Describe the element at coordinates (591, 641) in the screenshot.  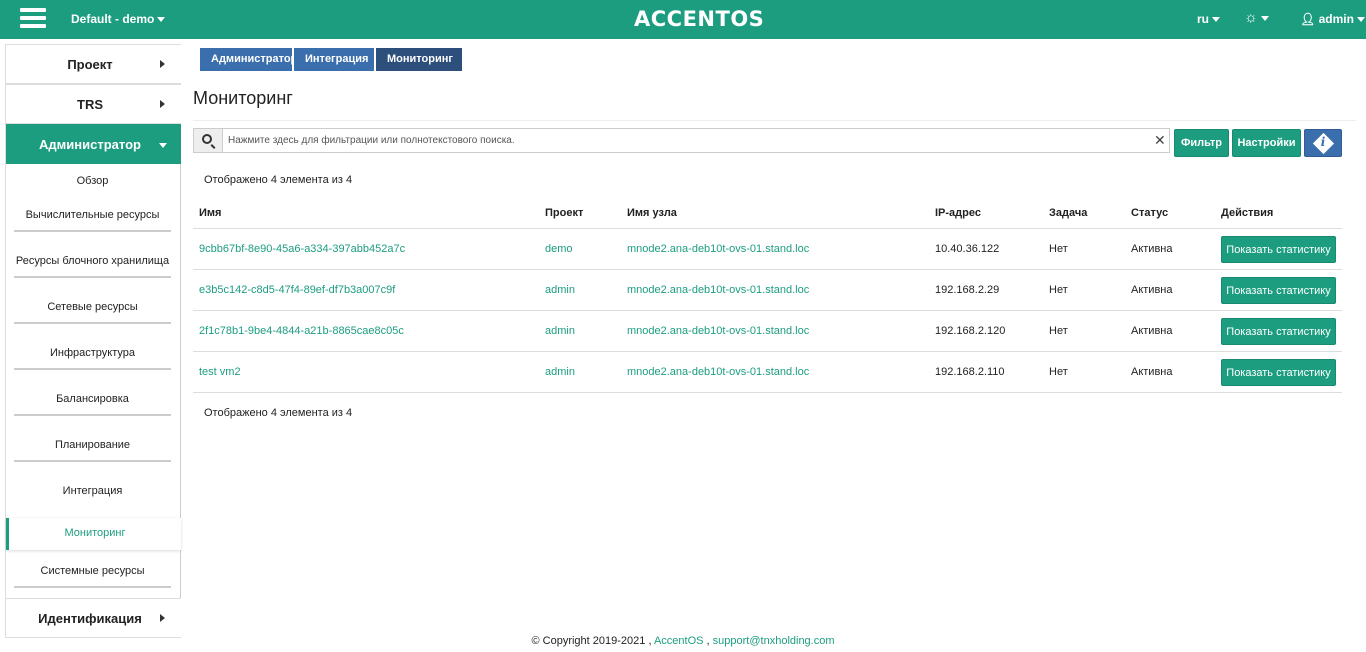
I see `copyright-text: © Copyright 2019-2021 ,` at that location.